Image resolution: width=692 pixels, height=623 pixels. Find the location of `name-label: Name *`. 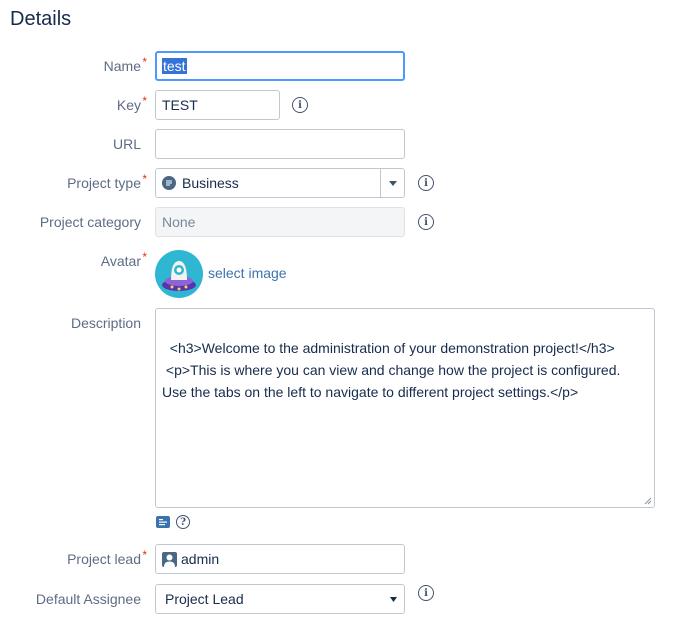

name-label: Name * is located at coordinates (125, 65).